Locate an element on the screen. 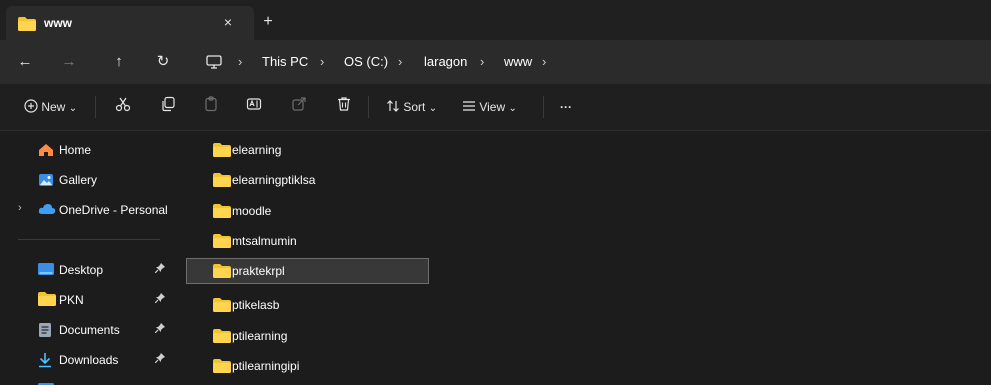 This screenshot has height=385, width=991. sidebar-item-label: Downloads is located at coordinates (89, 360).